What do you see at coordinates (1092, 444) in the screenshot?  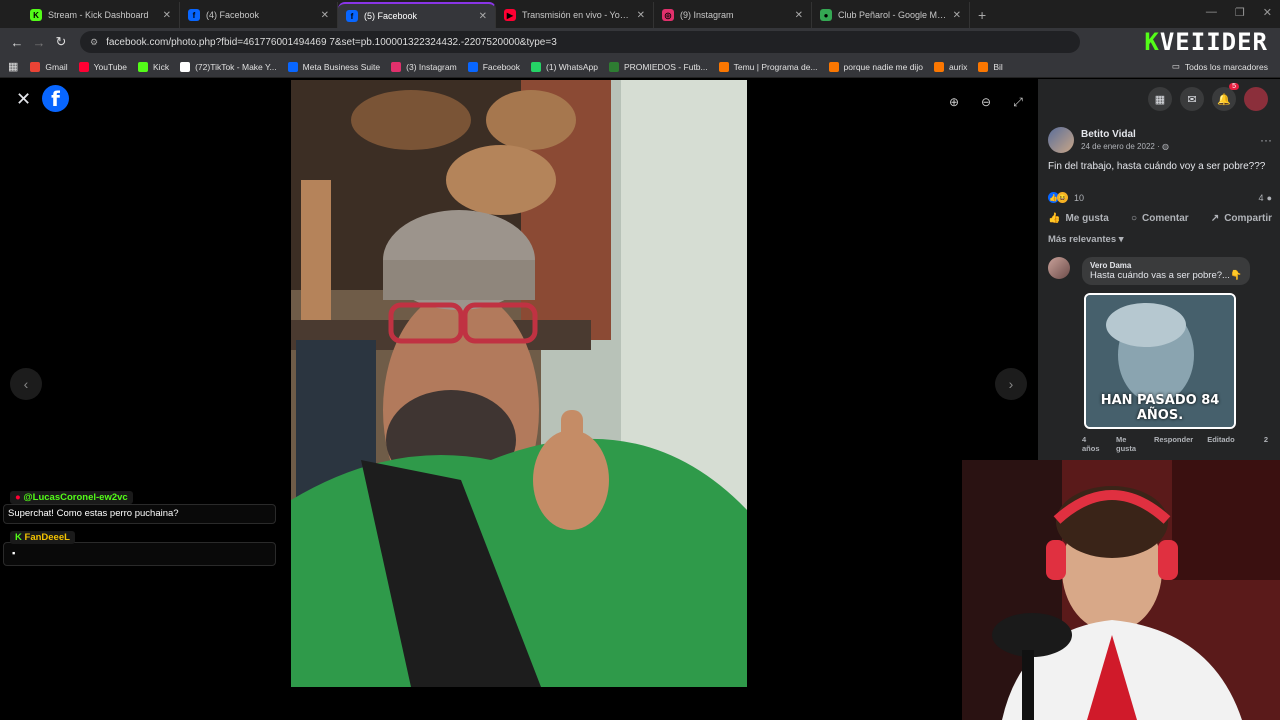 I see `comment-age: 4 años` at bounding box center [1092, 444].